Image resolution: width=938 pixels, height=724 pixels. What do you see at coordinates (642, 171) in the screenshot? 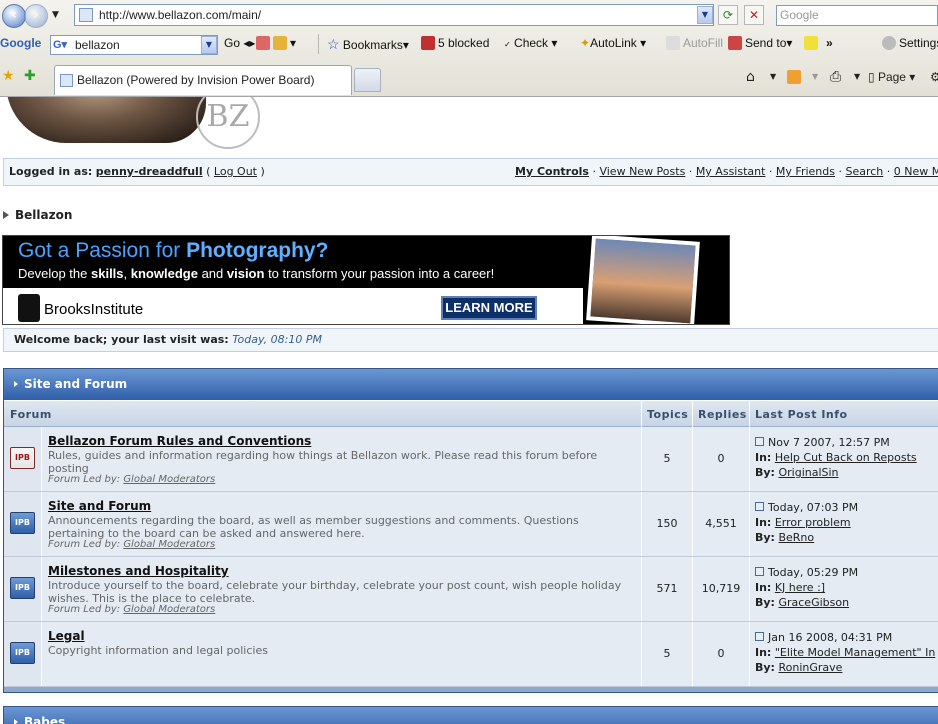
I see `view-new-posts-link: View New Posts` at bounding box center [642, 171].